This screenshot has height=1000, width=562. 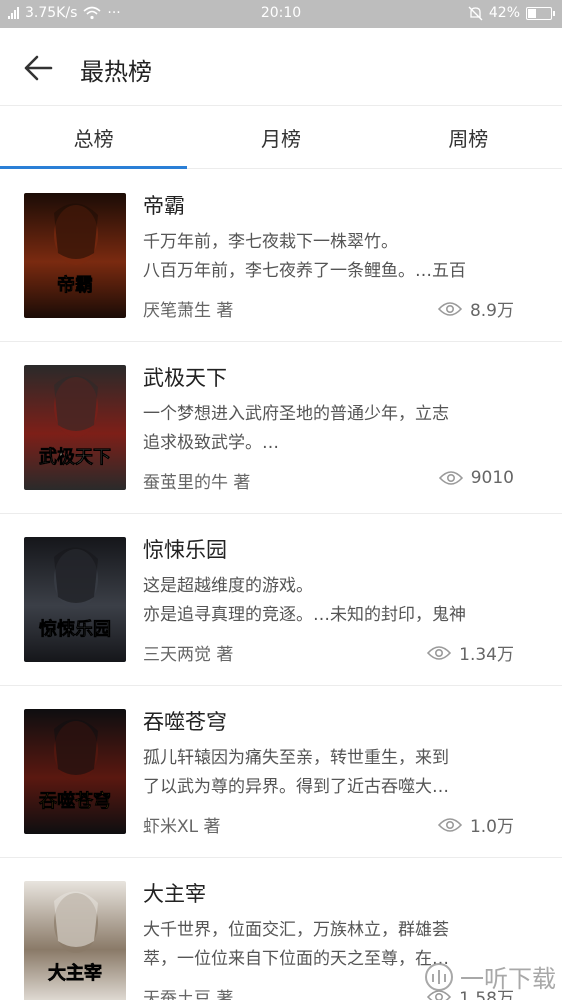 I want to click on tab-label: 月榜, so click(x=280, y=139).